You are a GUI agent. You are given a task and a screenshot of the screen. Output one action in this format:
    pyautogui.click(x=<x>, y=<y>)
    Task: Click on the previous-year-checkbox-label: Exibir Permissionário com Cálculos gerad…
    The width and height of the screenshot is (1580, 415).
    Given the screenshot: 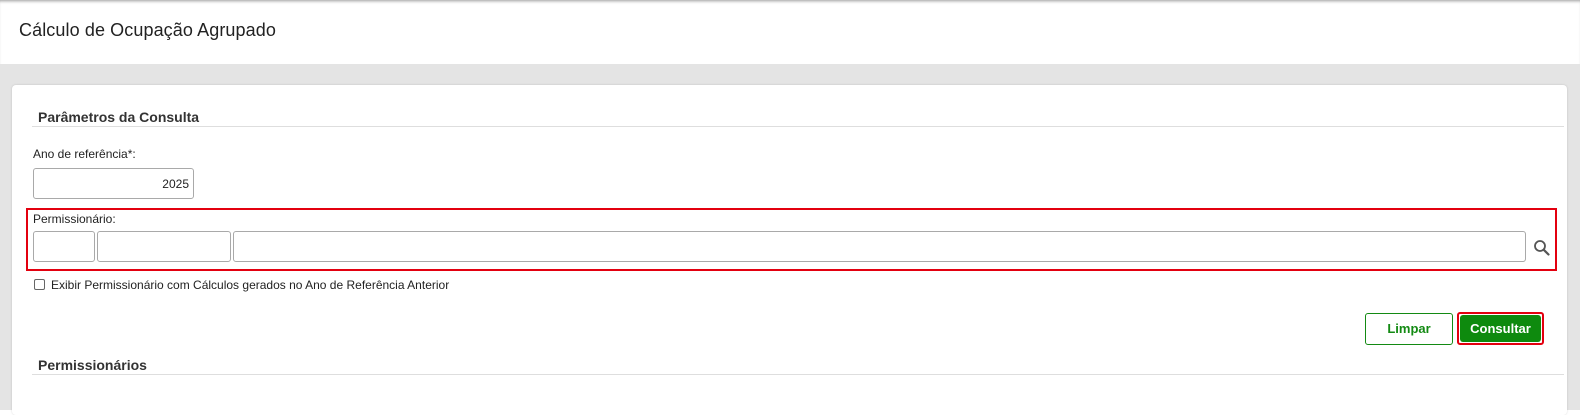 What is the action you would take?
    pyautogui.click(x=250, y=285)
    